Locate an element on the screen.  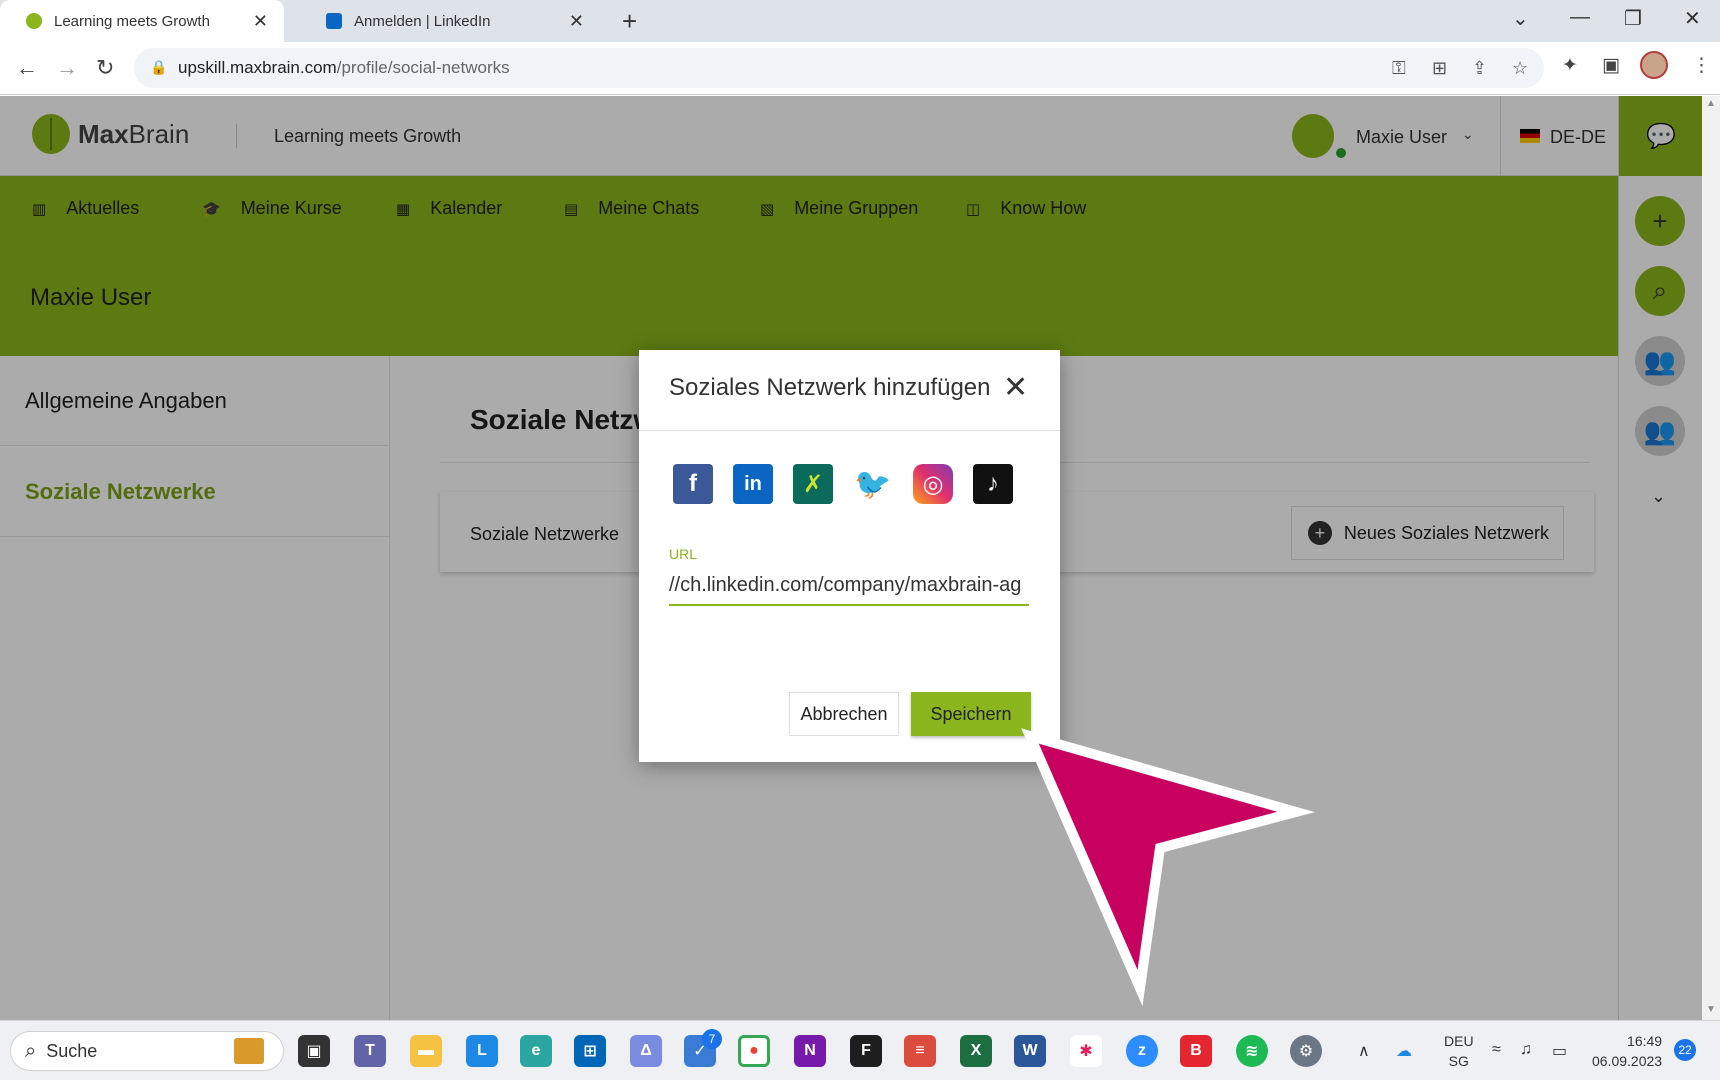
teams-icon: T is located at coordinates (370, 1051).